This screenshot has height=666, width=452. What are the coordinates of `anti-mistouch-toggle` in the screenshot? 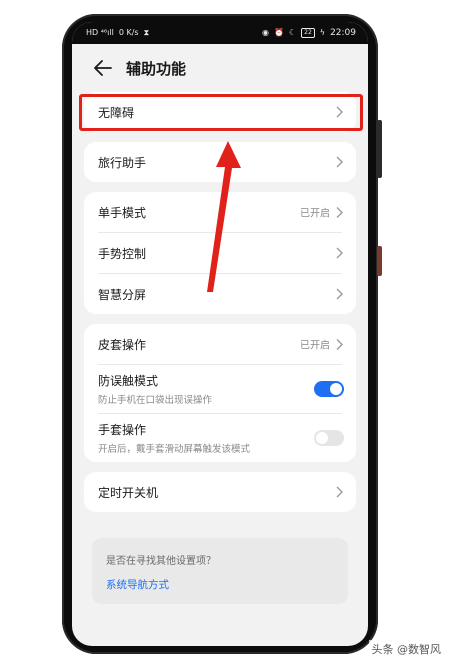 It's located at (329, 389).